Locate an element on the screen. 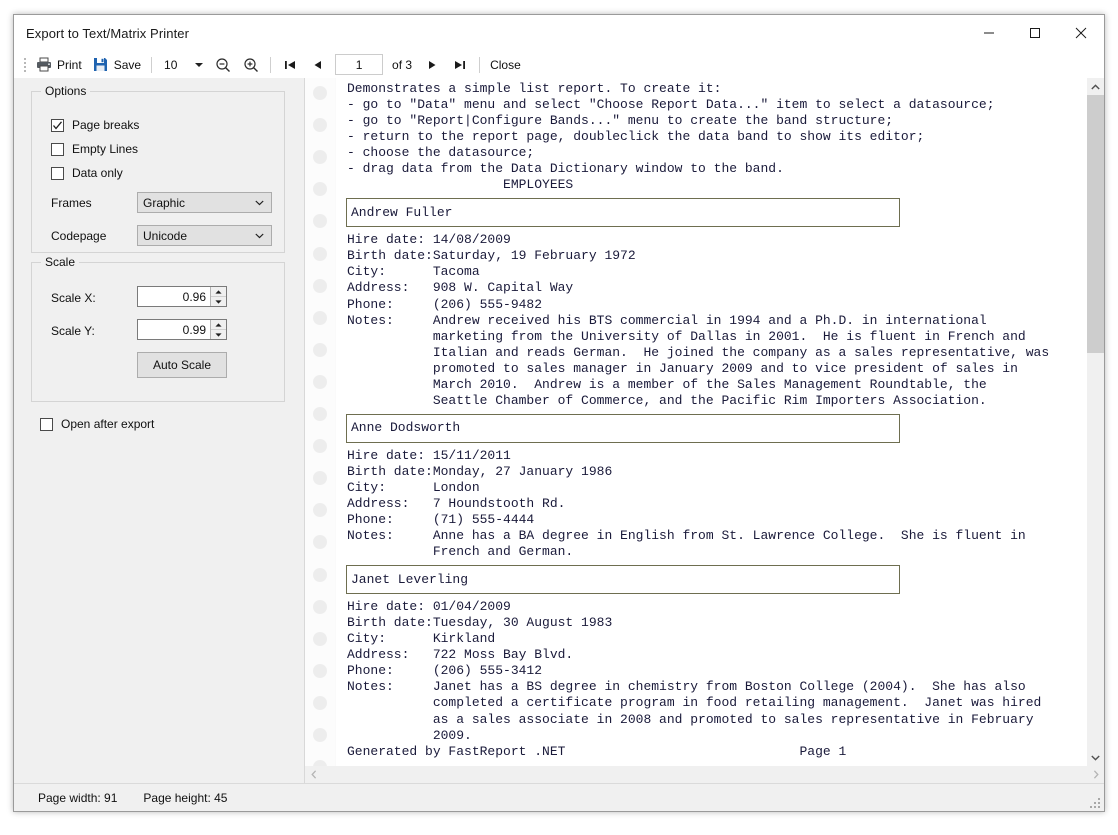 This screenshot has height=835, width=1118. checkbox-checked-icon is located at coordinates (57, 125).